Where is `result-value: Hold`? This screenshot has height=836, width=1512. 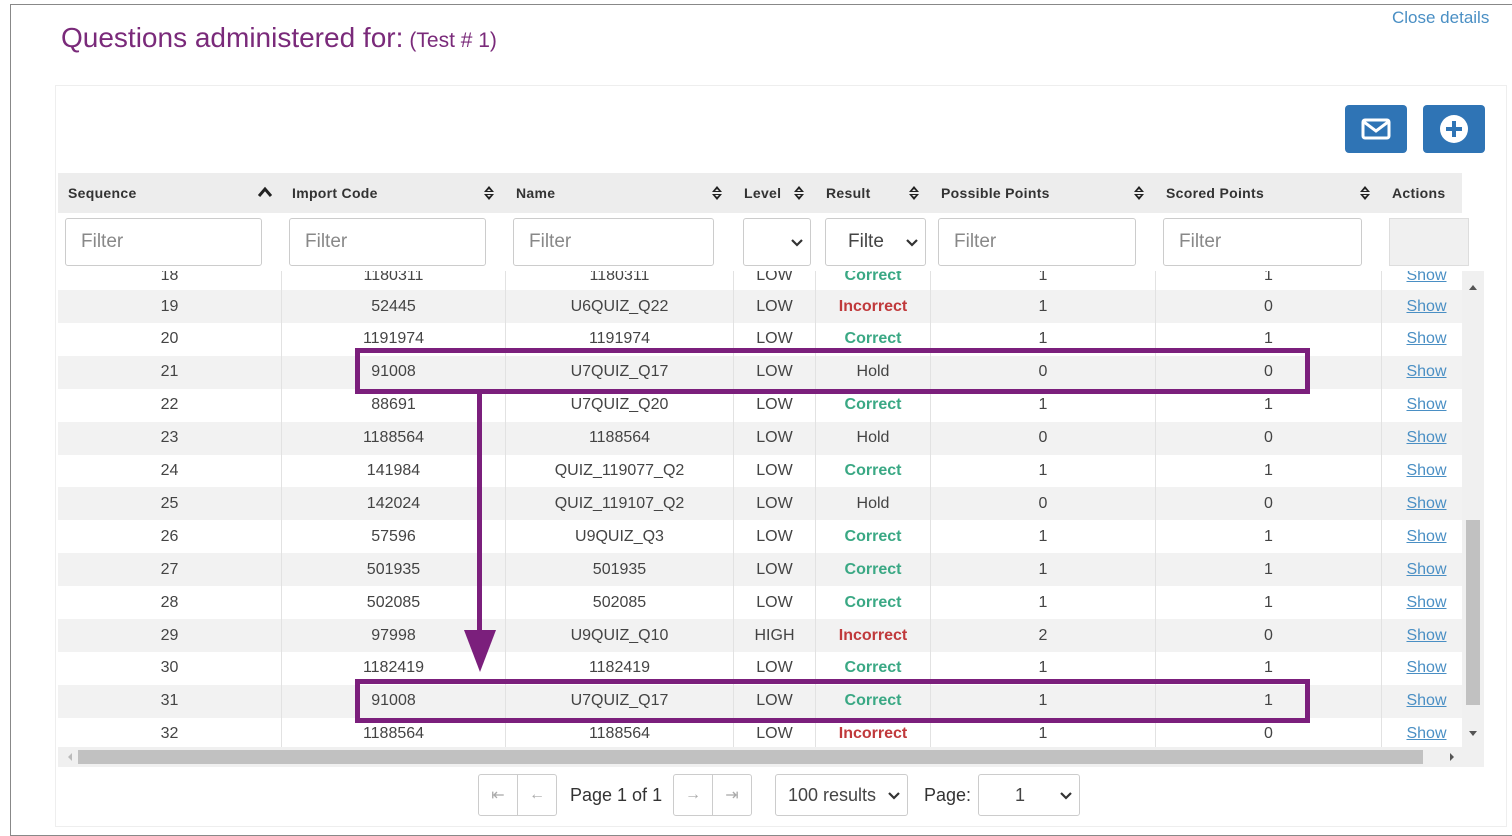
result-value: Hold is located at coordinates (873, 438).